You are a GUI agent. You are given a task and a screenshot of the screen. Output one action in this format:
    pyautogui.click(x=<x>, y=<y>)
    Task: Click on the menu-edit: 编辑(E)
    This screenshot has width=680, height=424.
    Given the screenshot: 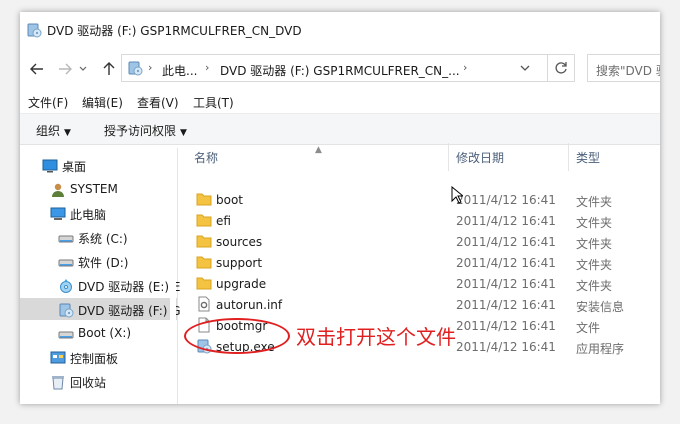 What is the action you would take?
    pyautogui.click(x=102, y=102)
    